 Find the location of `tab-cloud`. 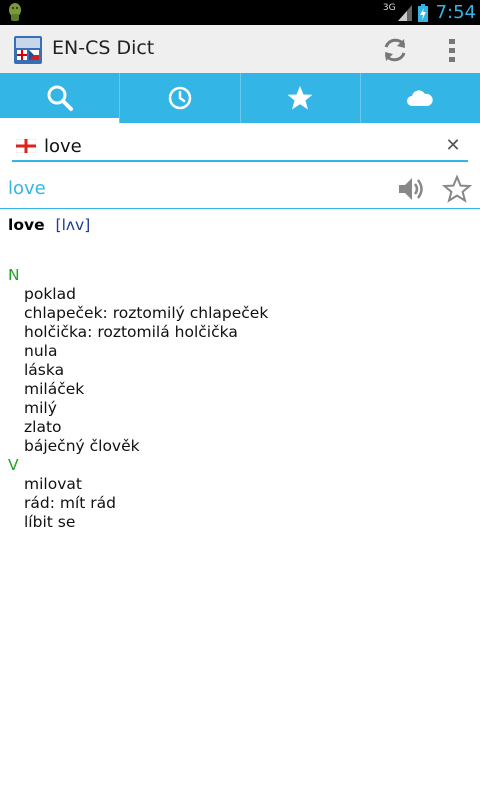

tab-cloud is located at coordinates (420, 98).